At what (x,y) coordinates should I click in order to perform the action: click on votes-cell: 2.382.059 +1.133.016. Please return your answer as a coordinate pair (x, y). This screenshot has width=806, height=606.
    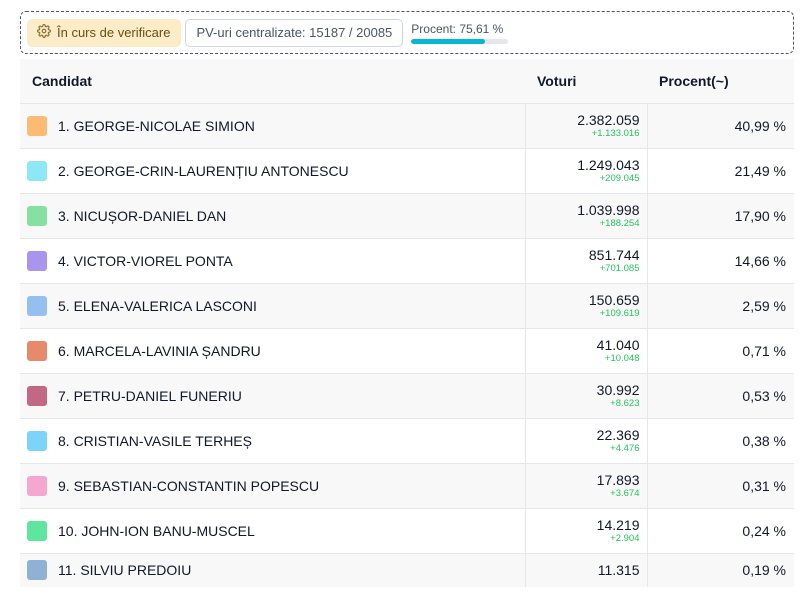
    Looking at the image, I should click on (586, 126).